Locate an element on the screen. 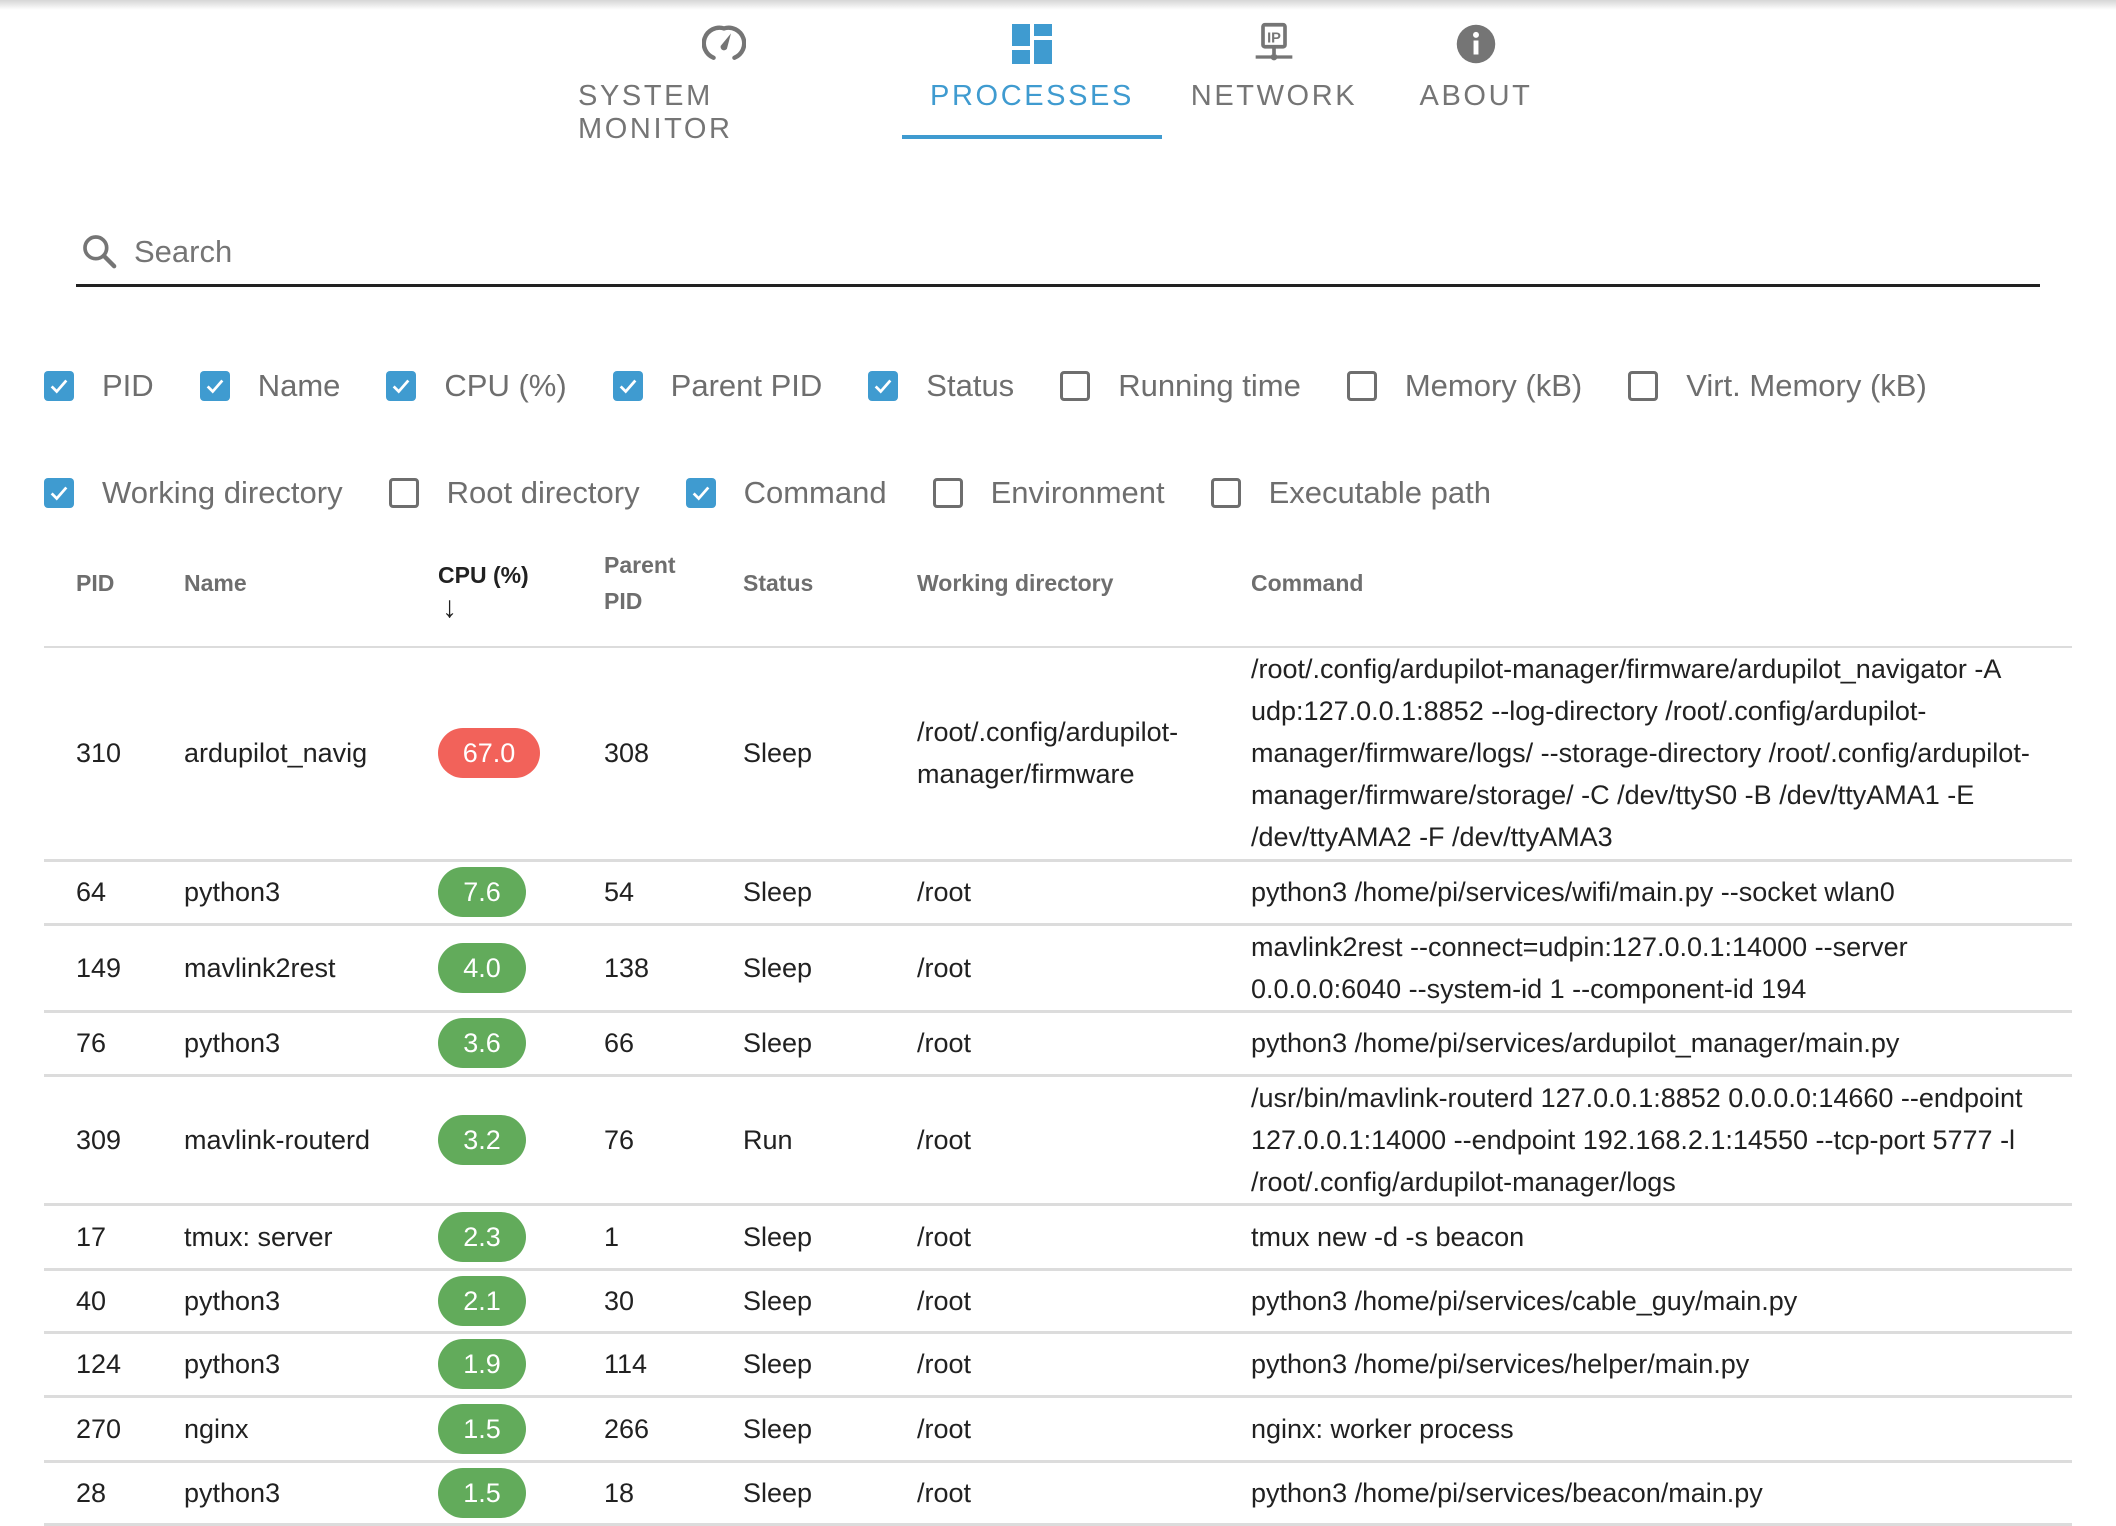  tab-system-monitor: SYSTEM MONITOR is located at coordinates (724, 83).